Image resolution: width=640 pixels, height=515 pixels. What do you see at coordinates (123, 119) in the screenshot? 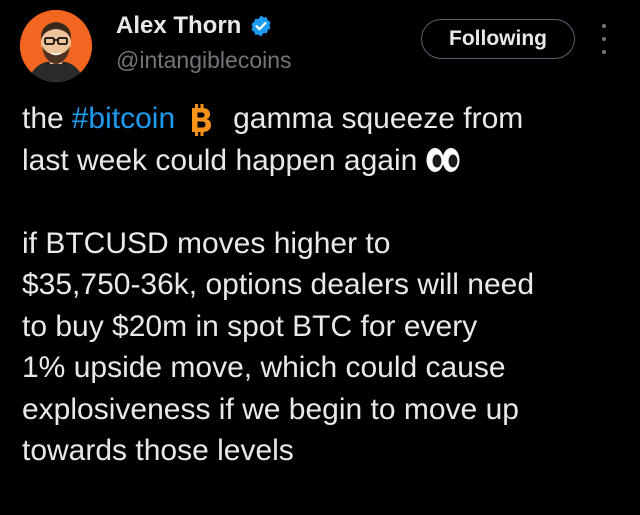
I see `hashtag-link: #bitcoin` at bounding box center [123, 119].